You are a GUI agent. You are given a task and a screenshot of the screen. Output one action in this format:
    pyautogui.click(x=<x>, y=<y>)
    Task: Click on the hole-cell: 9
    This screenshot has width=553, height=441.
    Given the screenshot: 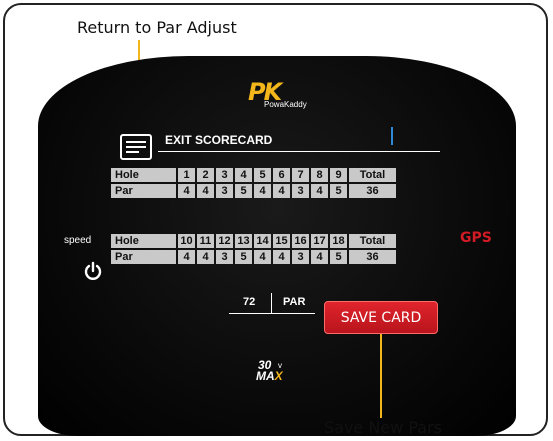 What is the action you would take?
    pyautogui.click(x=338, y=175)
    